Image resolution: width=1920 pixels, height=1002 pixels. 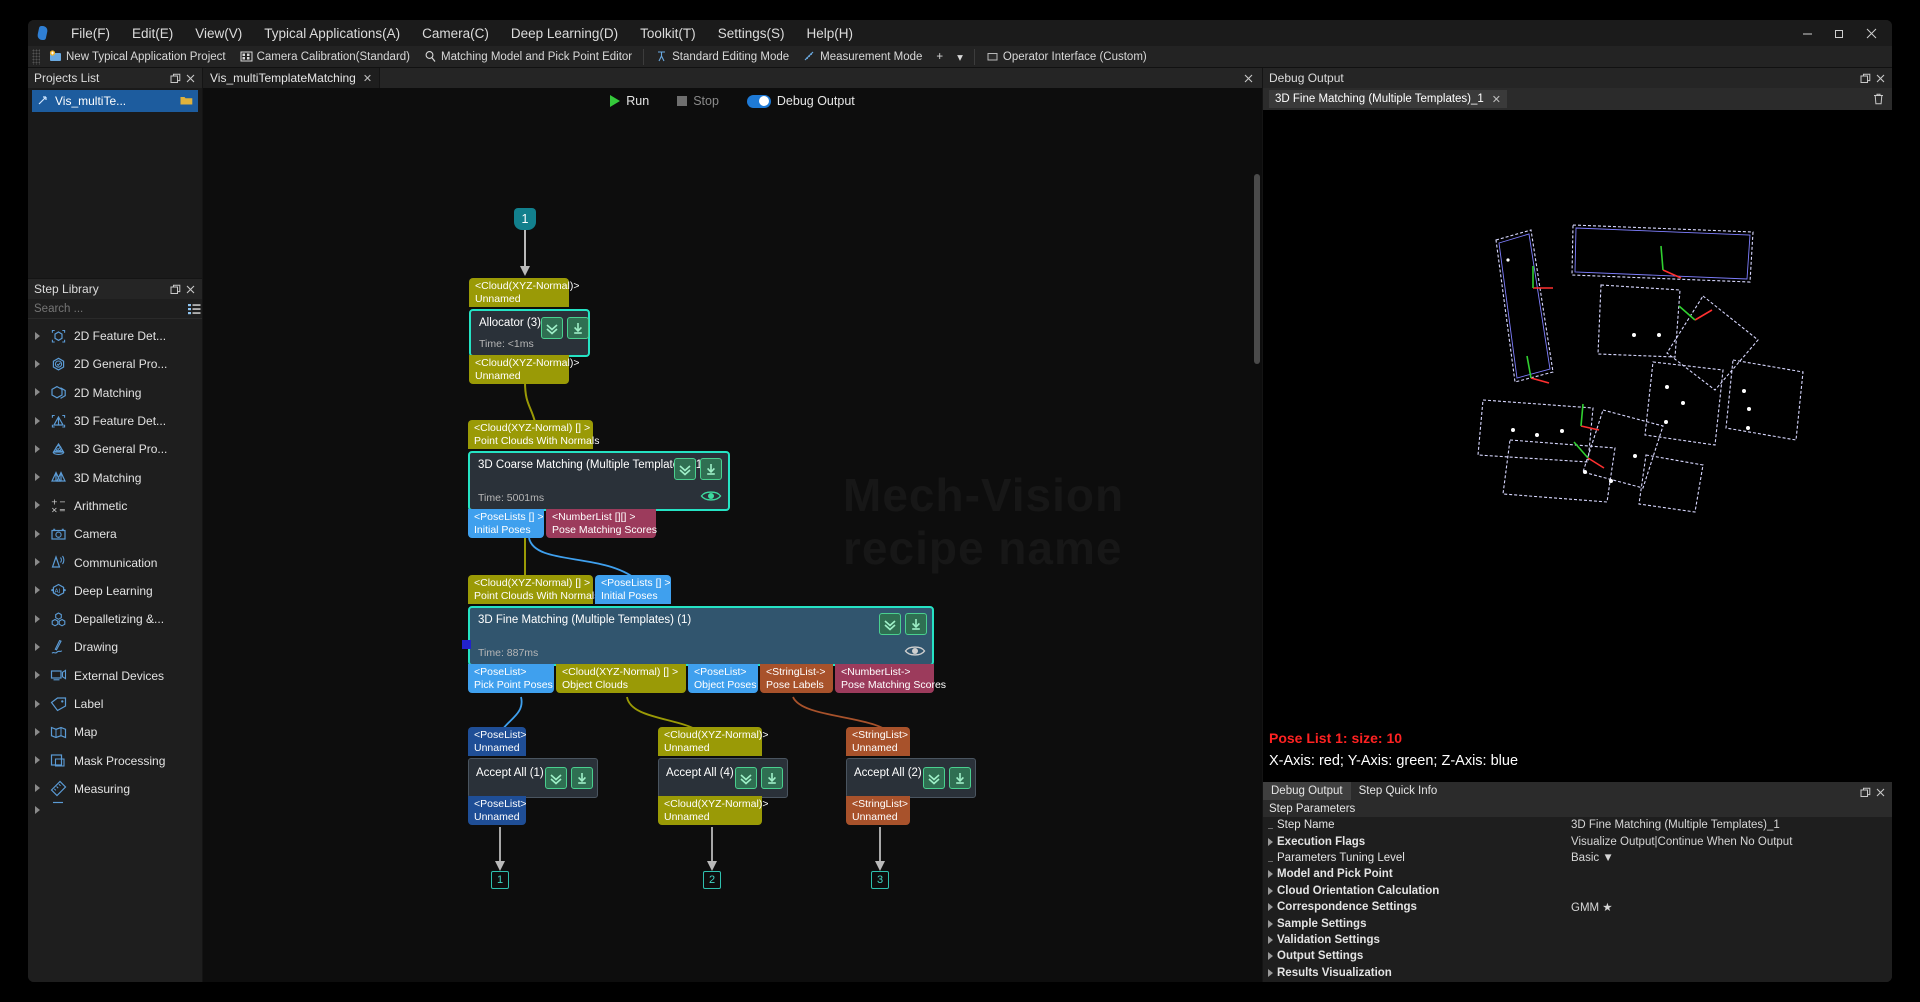 What do you see at coordinates (621, 679) in the screenshot?
I see `node-fine-output-object-clouds: <Cloud(XYZ-Normal) [] > Object Clouds` at bounding box center [621, 679].